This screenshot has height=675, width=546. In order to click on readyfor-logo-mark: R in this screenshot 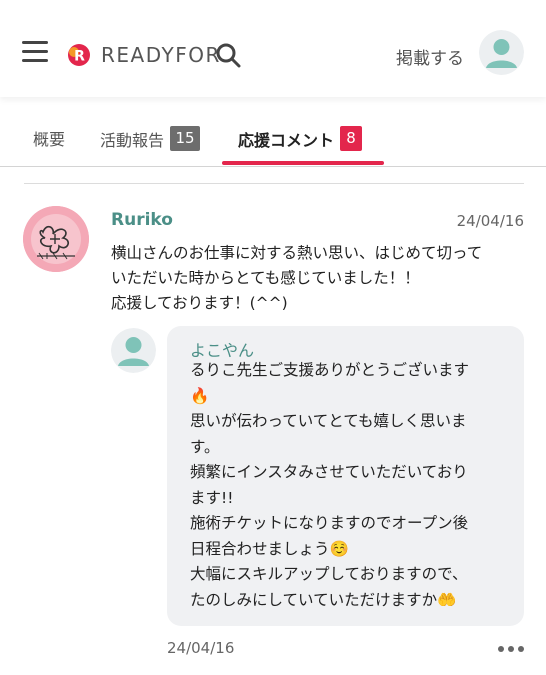, I will do `click(79, 55)`.